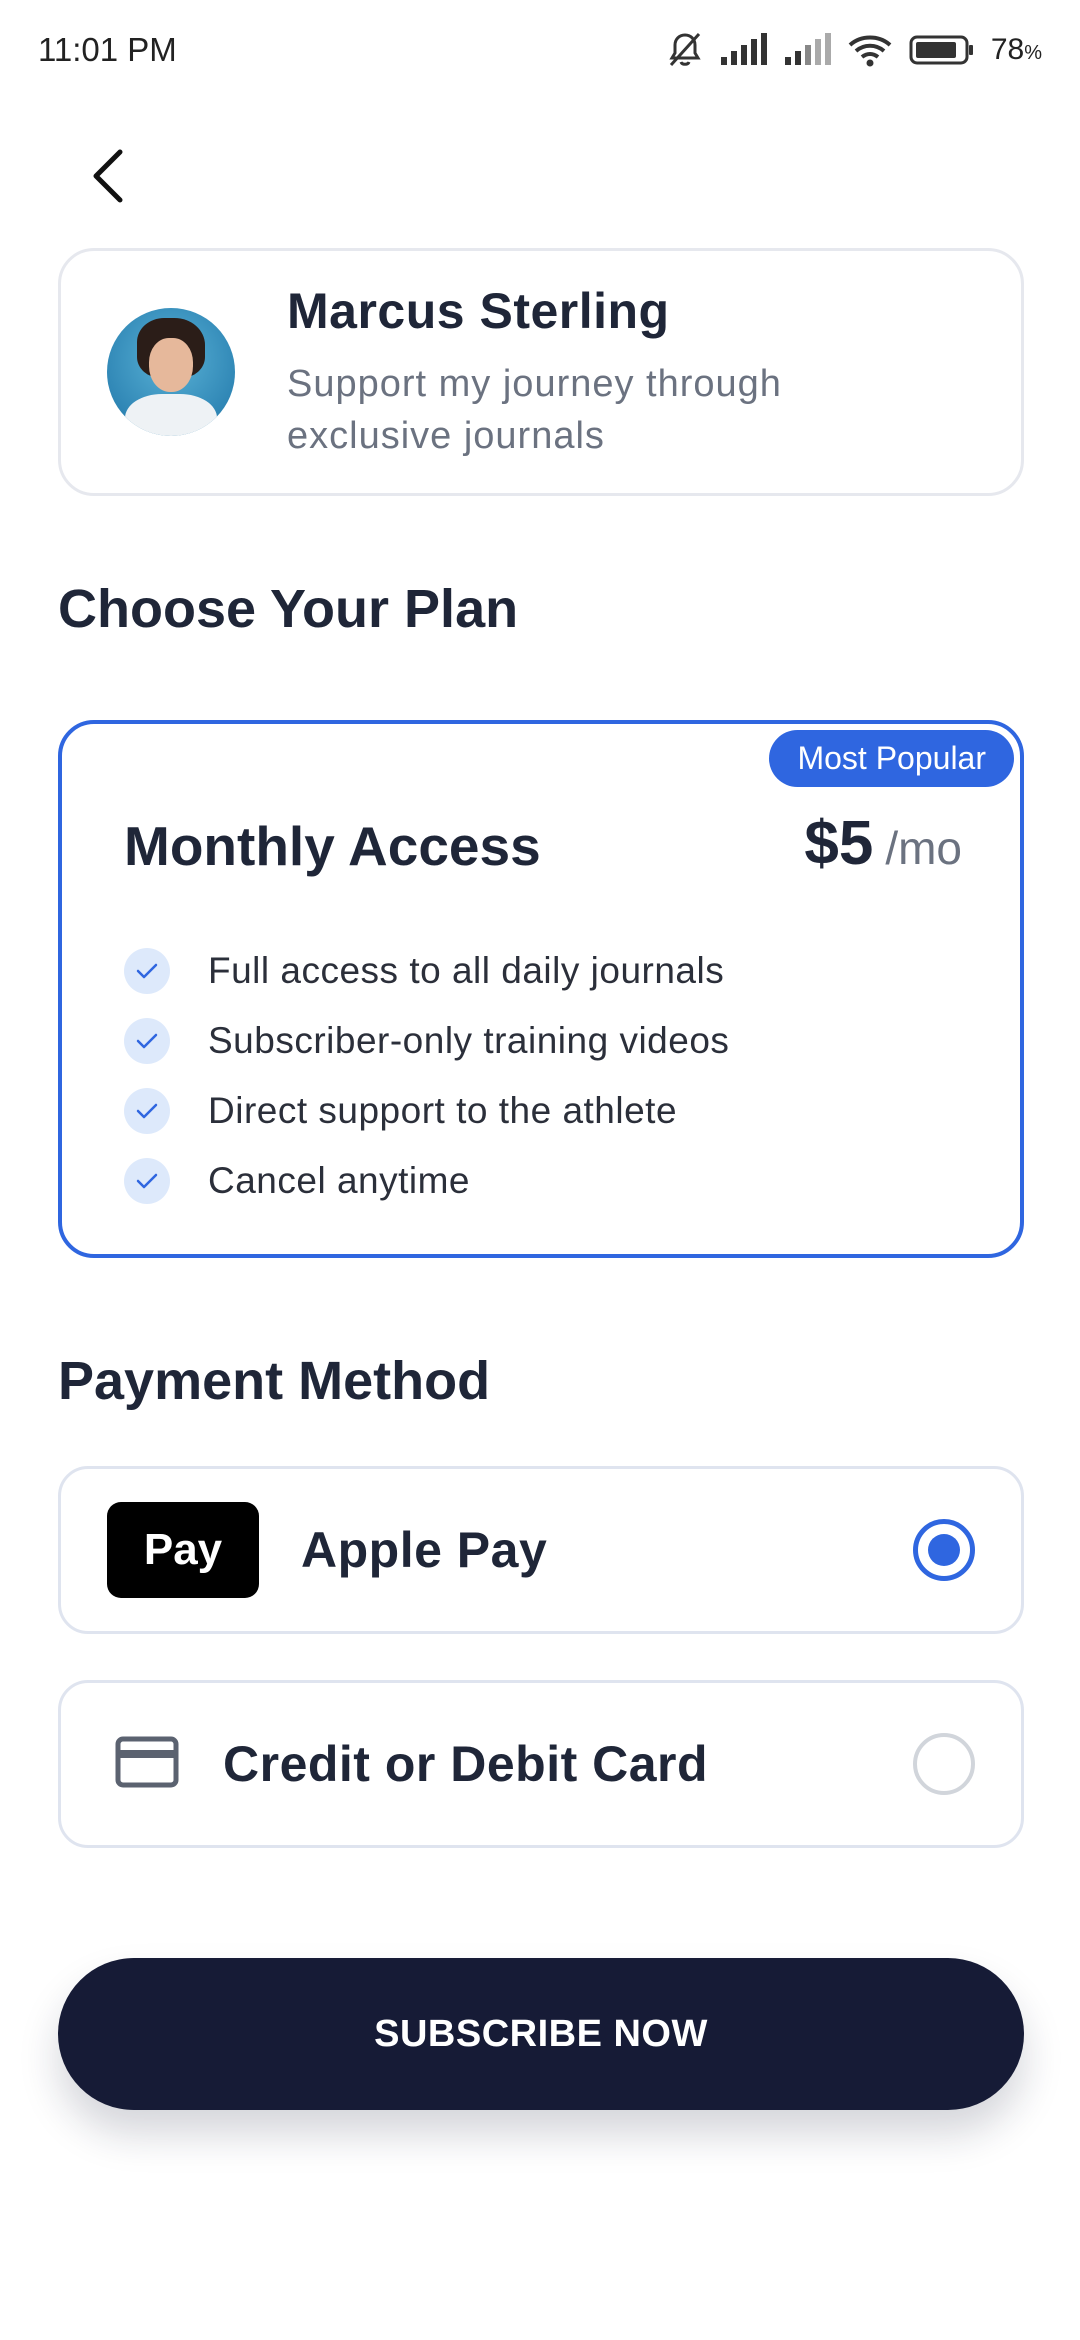  Describe the element at coordinates (942, 50) in the screenshot. I see `battery-icon` at that location.